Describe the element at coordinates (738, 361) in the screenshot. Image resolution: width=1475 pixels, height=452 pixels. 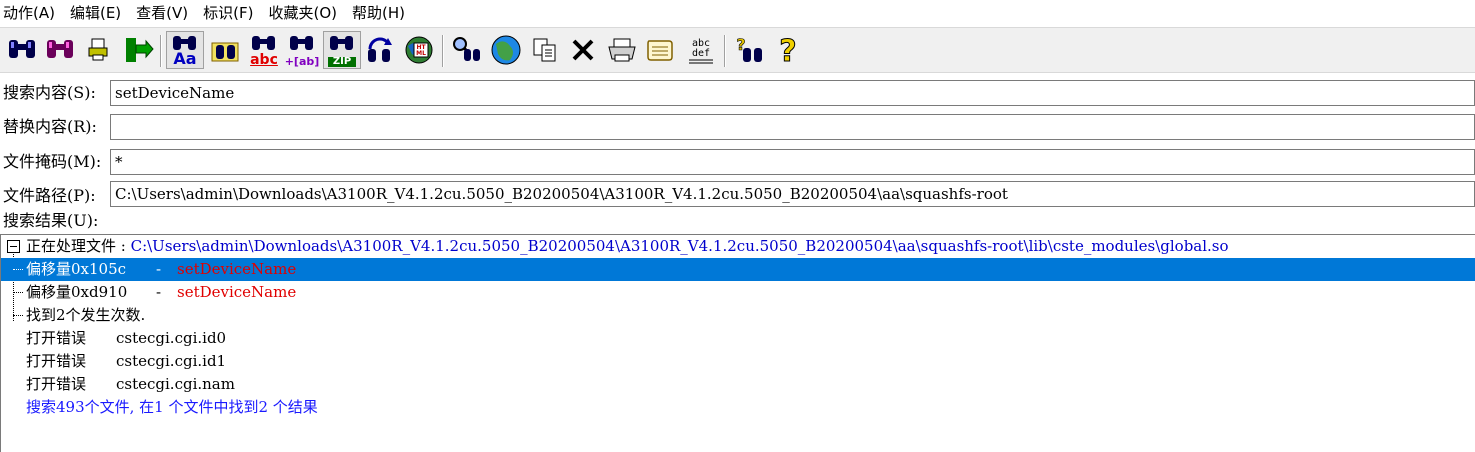
I see `error-row: 打开错误 cstecgi.cgi.id1` at that location.